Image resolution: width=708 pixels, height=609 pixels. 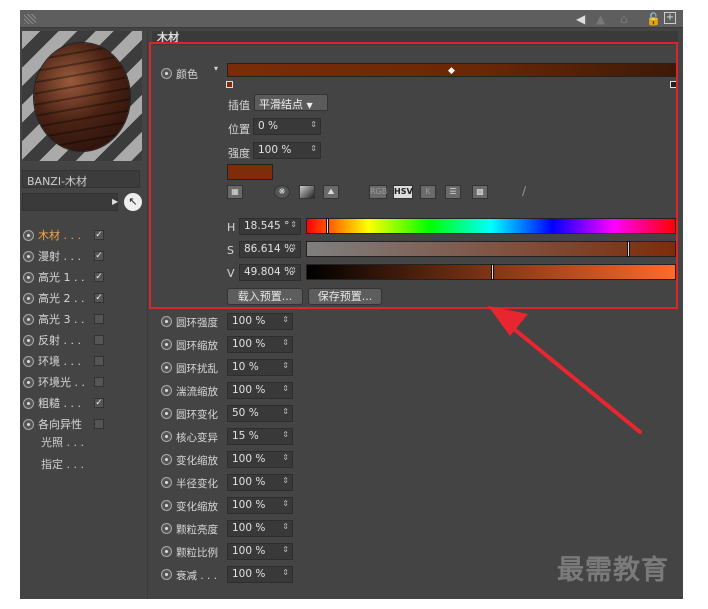 I want to click on channel-item: 粗糙 . . . ✓, so click(x=84, y=403).